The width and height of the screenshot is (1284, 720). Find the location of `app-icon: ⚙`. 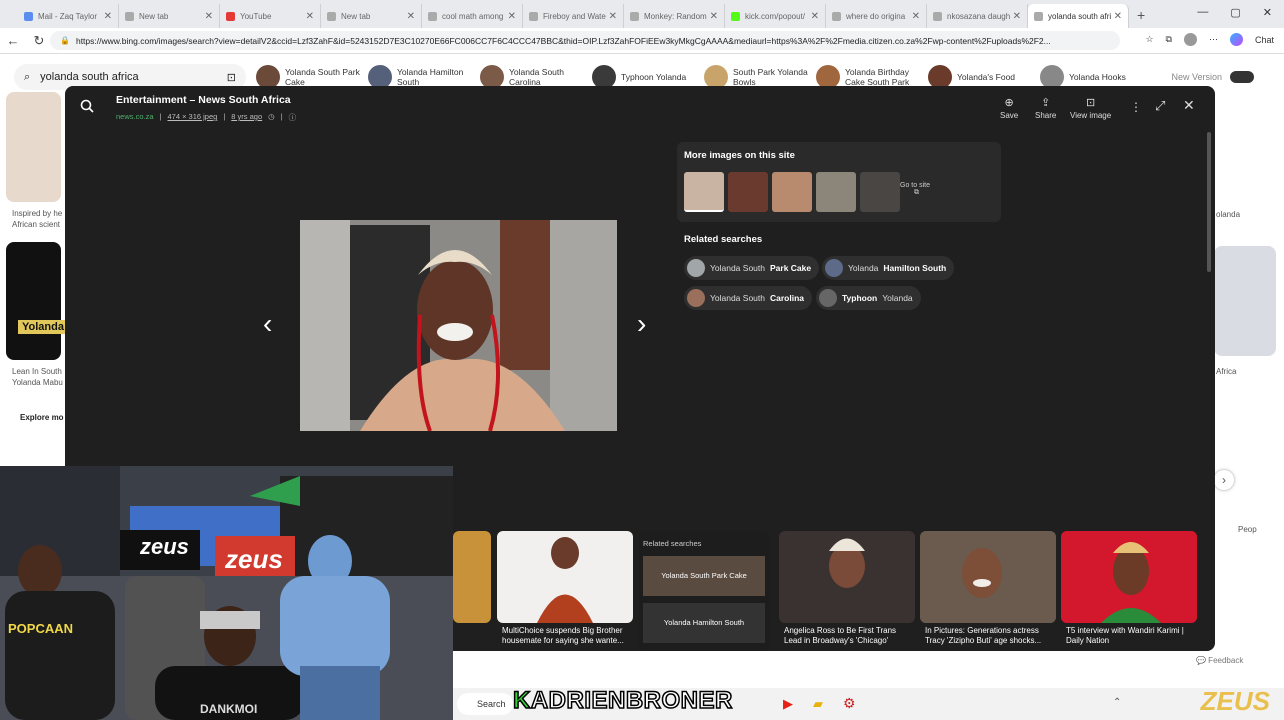

app-icon: ⚙ is located at coordinates (849, 703).